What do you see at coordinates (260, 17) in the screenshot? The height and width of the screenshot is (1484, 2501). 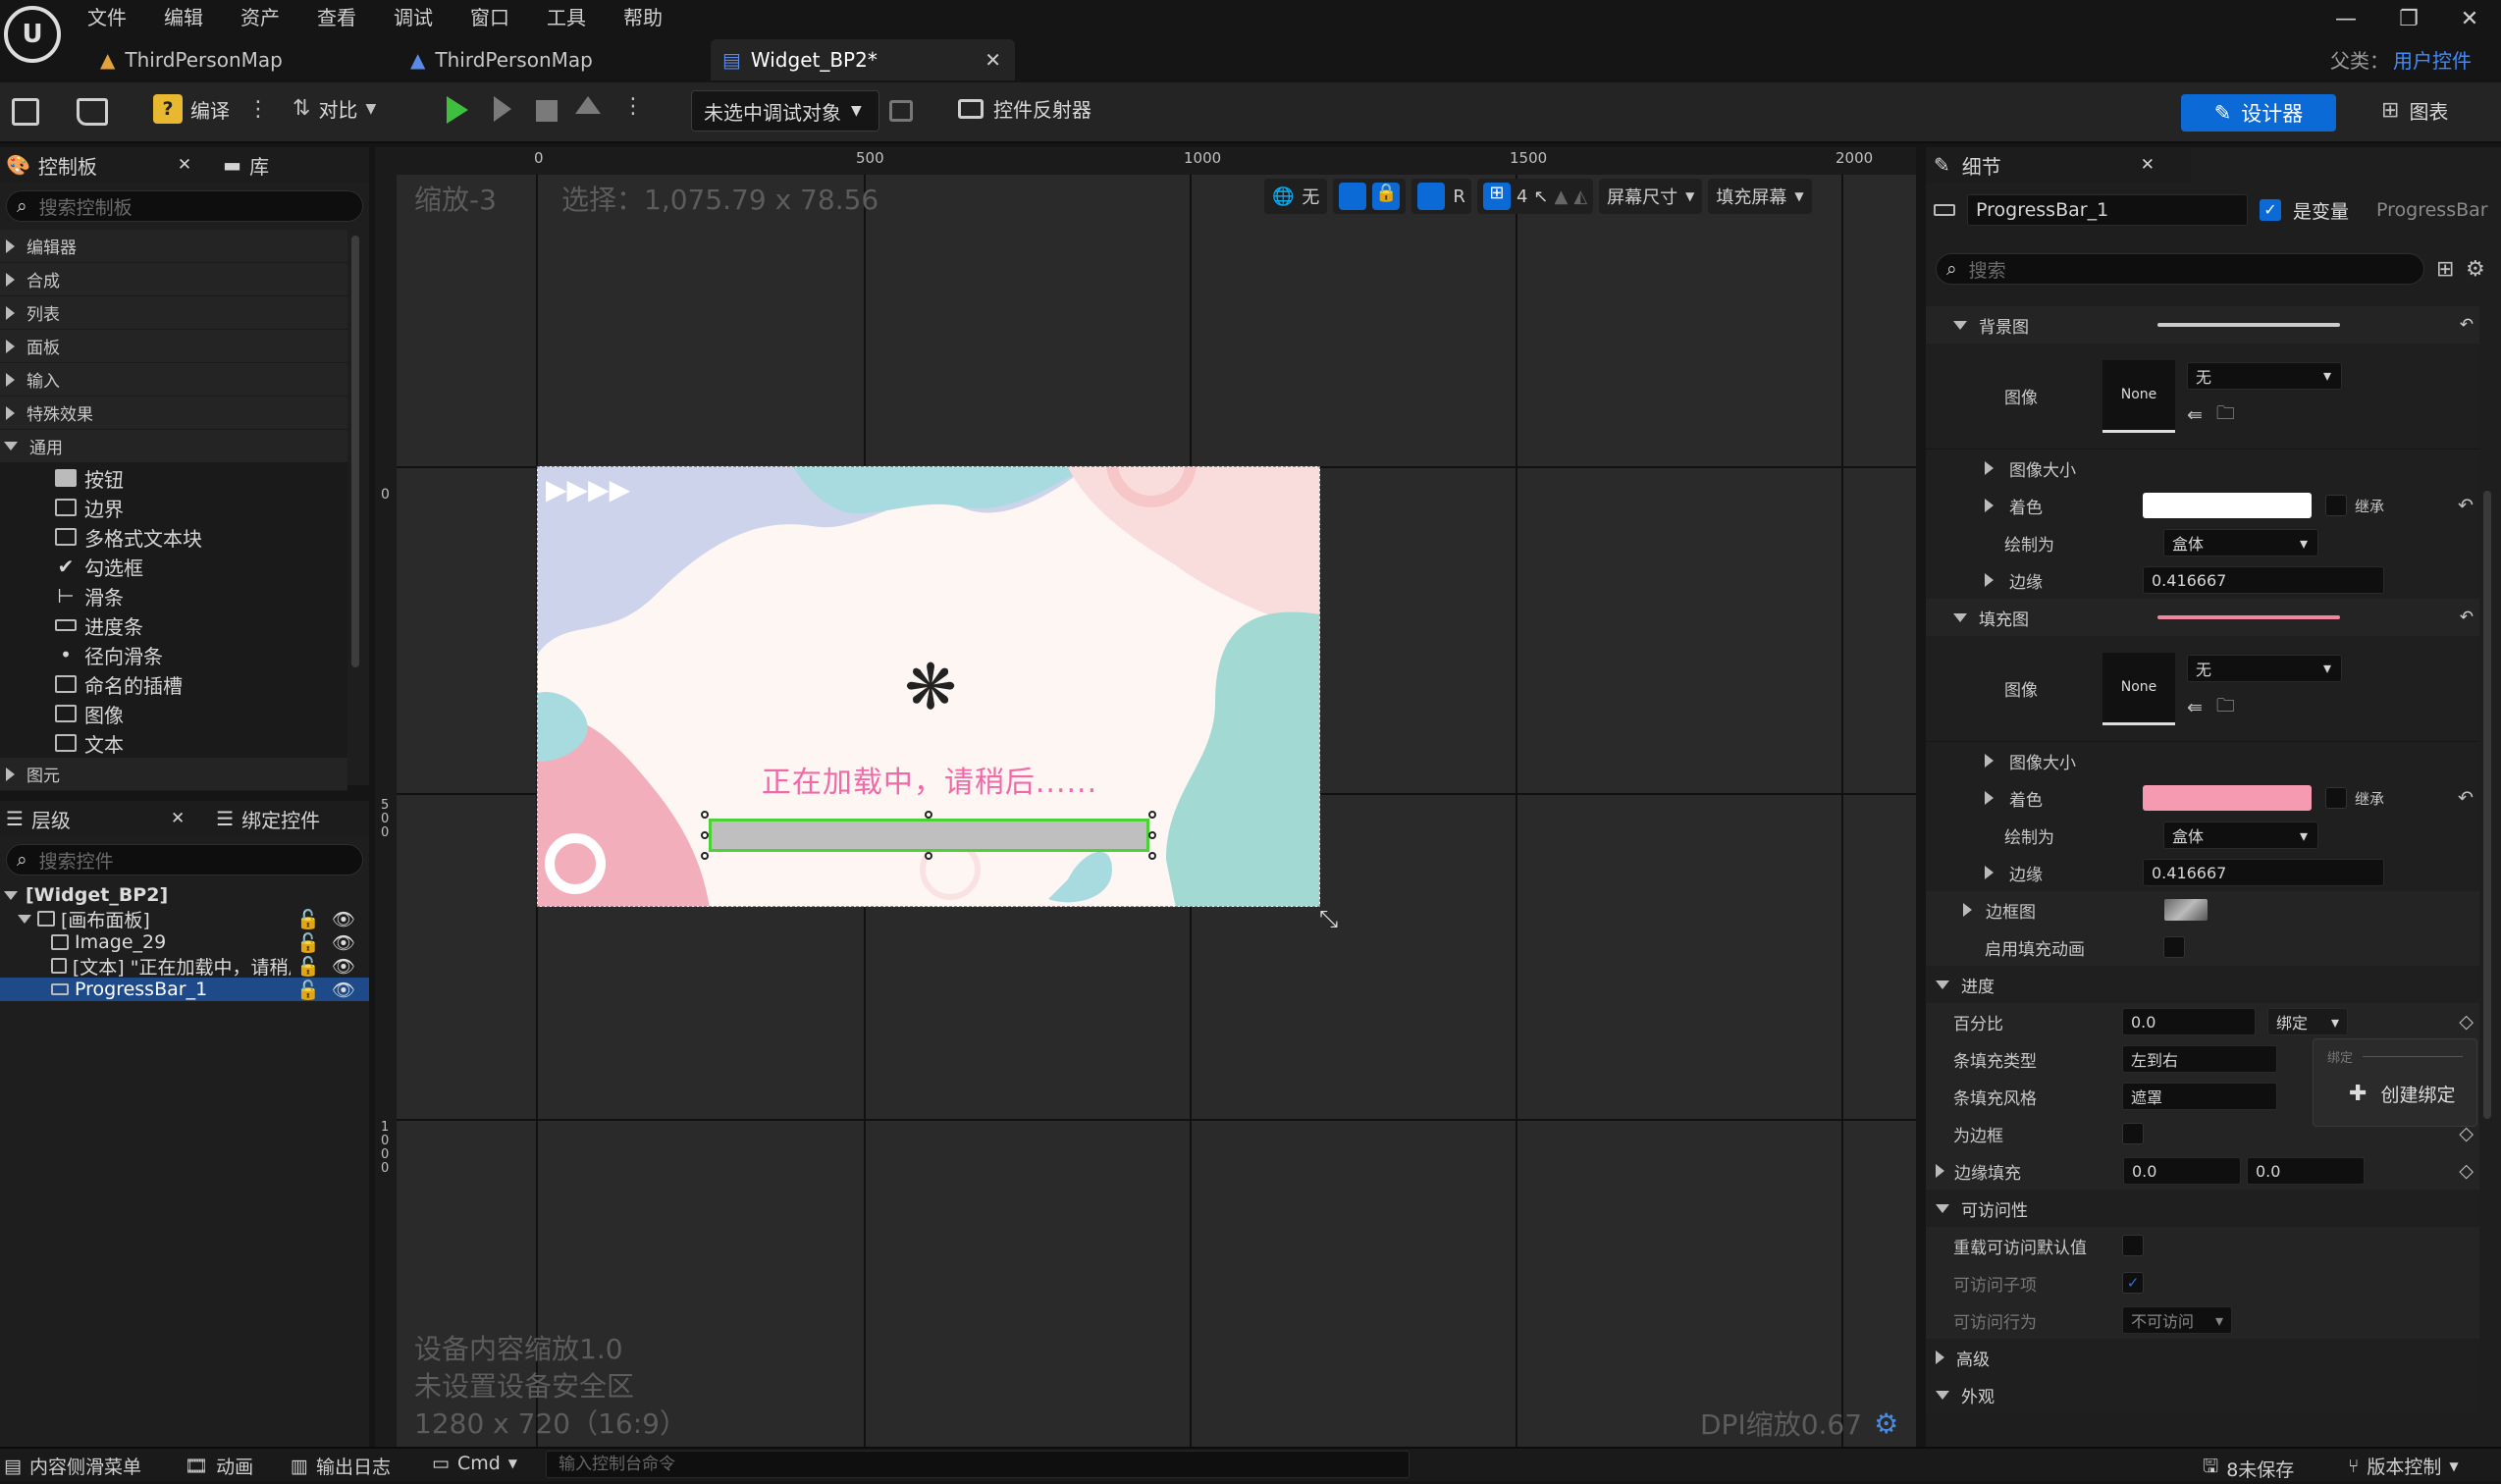 I see `menu-asset: 资产` at bounding box center [260, 17].